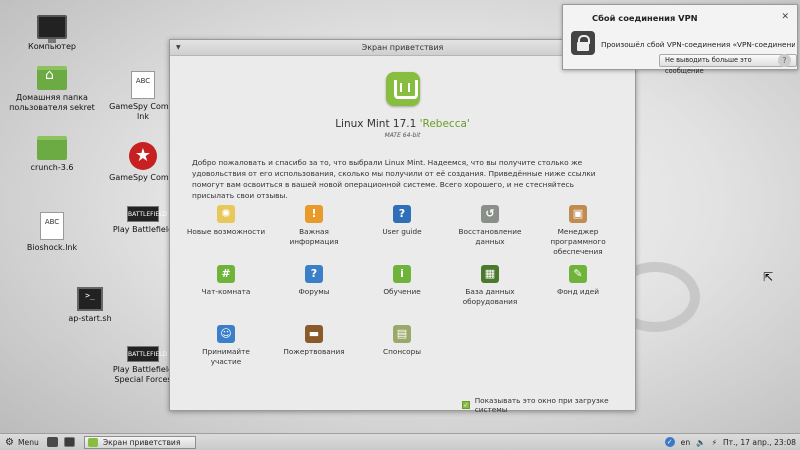 This screenshot has width=800, height=450. What do you see at coordinates (583, 43) in the screenshot?
I see `lock-icon` at bounding box center [583, 43].